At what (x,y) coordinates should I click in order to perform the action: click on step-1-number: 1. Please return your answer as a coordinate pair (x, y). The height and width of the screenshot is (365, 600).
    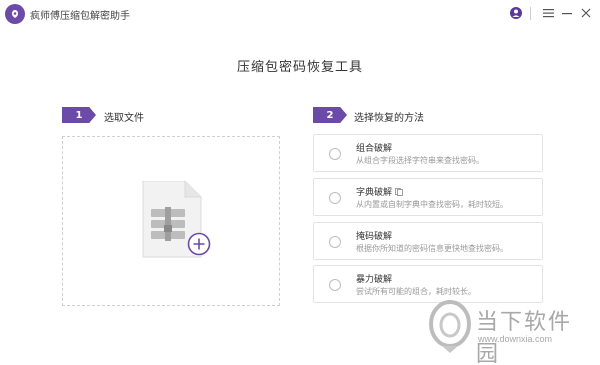
    Looking at the image, I should click on (79, 115).